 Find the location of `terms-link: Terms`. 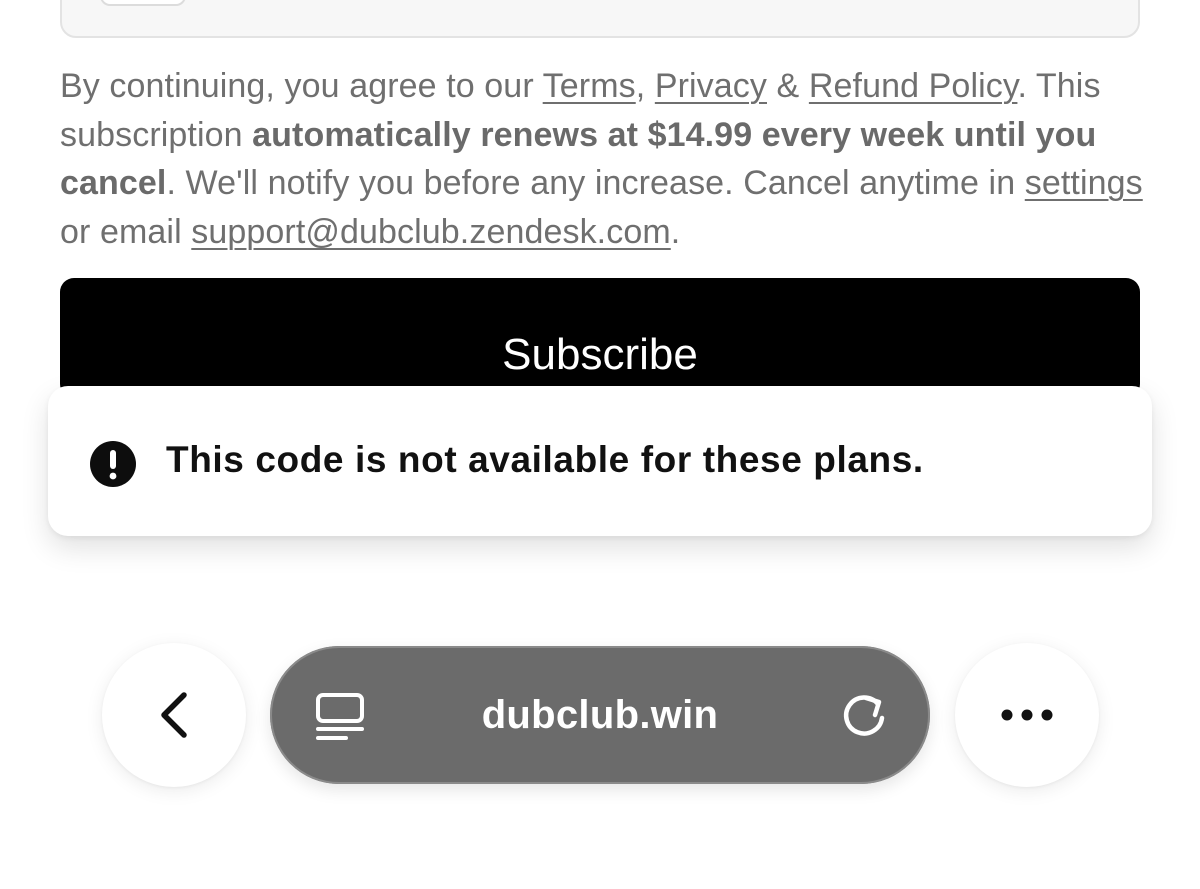

terms-link: Terms is located at coordinates (589, 86).